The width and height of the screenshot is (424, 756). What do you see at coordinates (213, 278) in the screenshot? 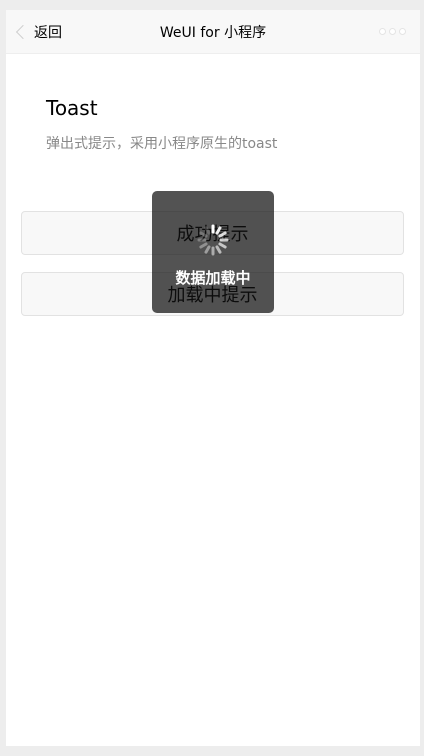
I see `toast-text: 数据加载中` at bounding box center [213, 278].